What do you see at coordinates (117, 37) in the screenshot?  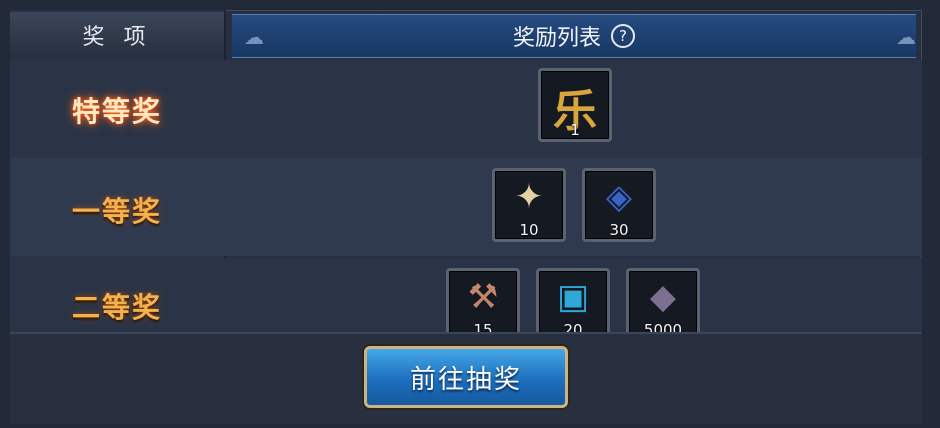 I see `tier-header-label: 奖 项` at bounding box center [117, 37].